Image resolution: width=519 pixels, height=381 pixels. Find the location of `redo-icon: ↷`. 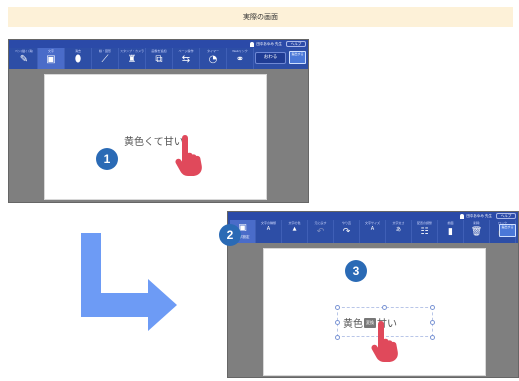

redo-icon: ↷ is located at coordinates (346, 232).